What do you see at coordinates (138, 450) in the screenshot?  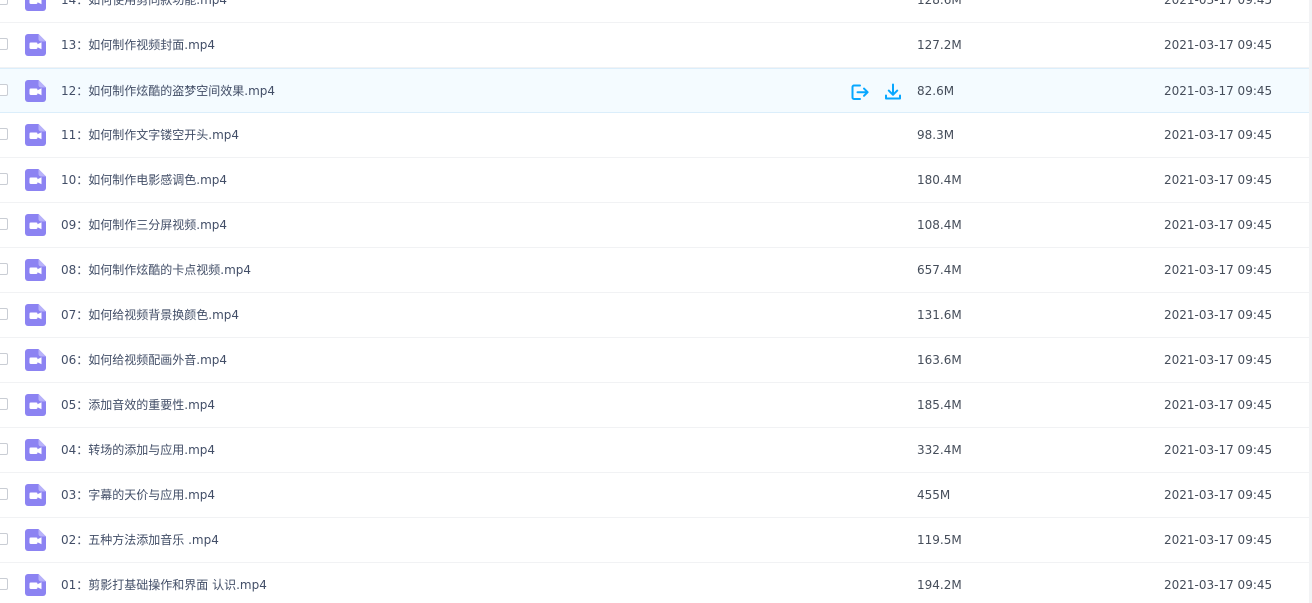 I see `file-name-link: 04：转场的添加与应用.mp4` at bounding box center [138, 450].